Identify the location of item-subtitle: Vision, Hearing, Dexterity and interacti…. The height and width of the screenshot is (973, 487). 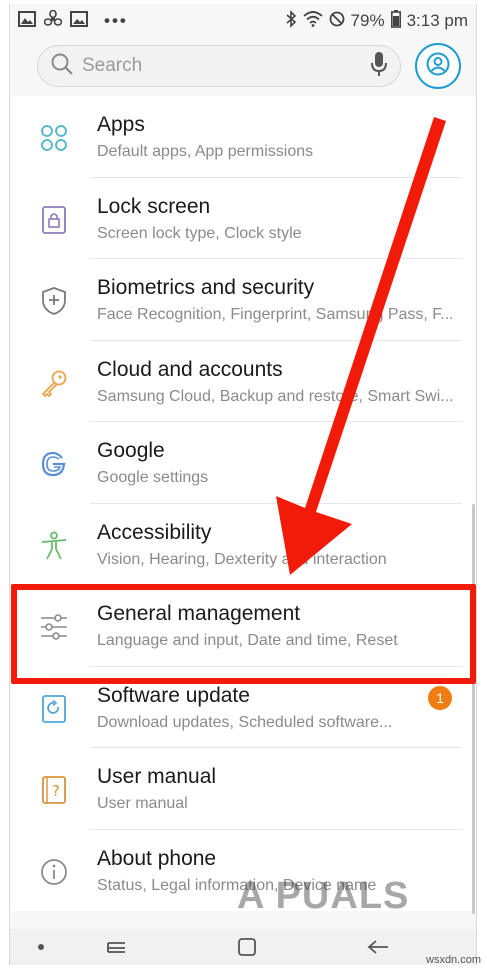
(242, 559).